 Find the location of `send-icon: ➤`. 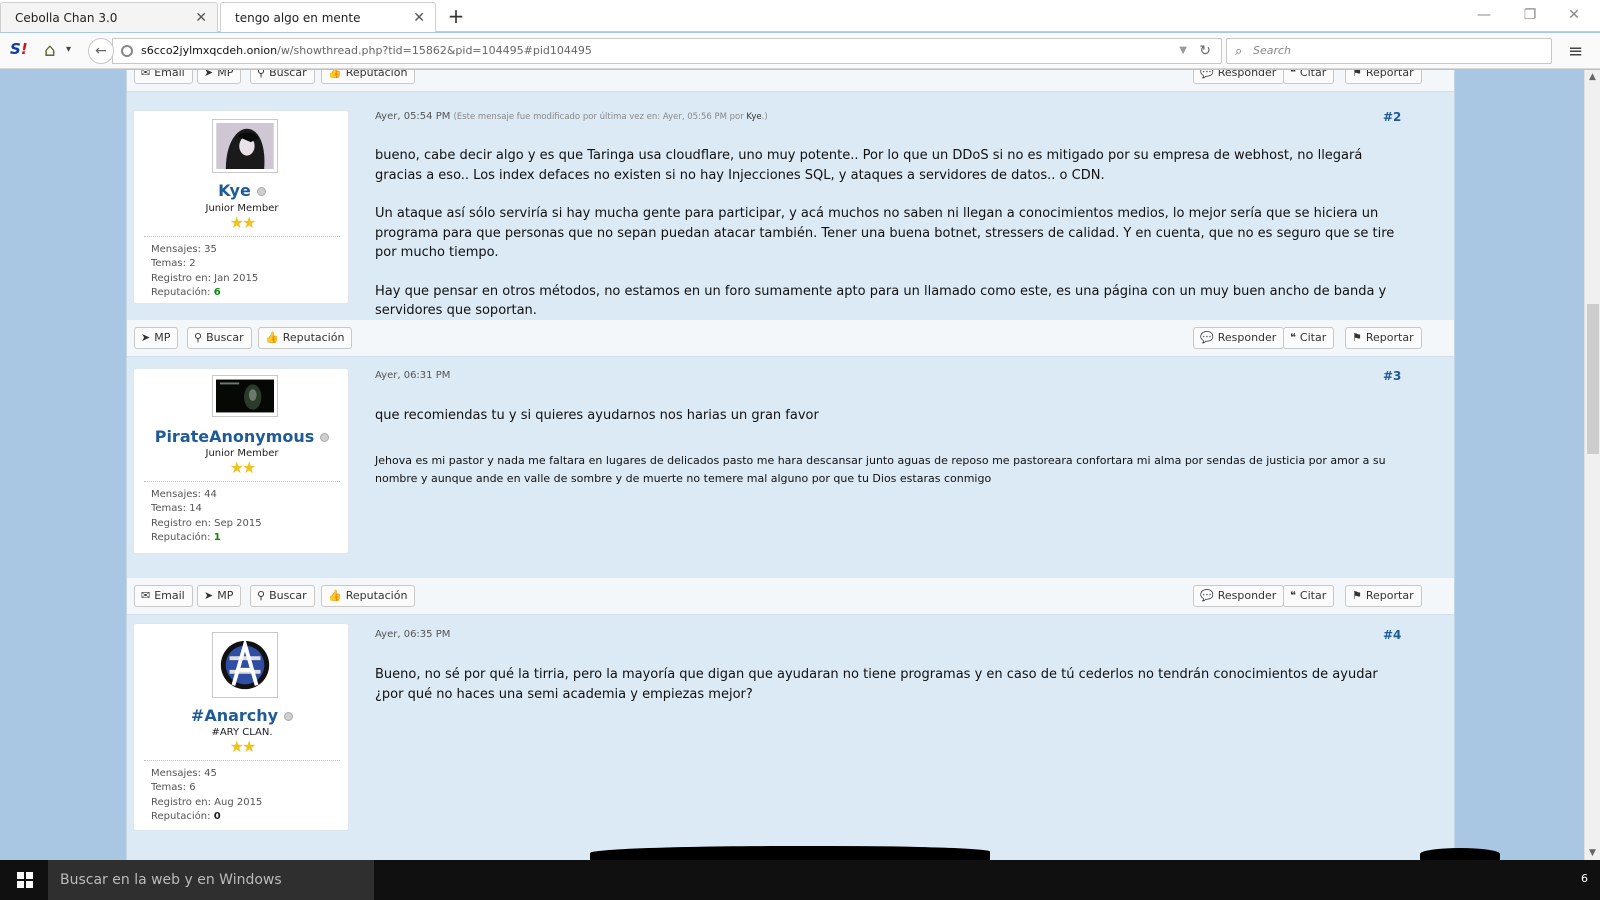

send-icon: ➤ is located at coordinates (209, 74).